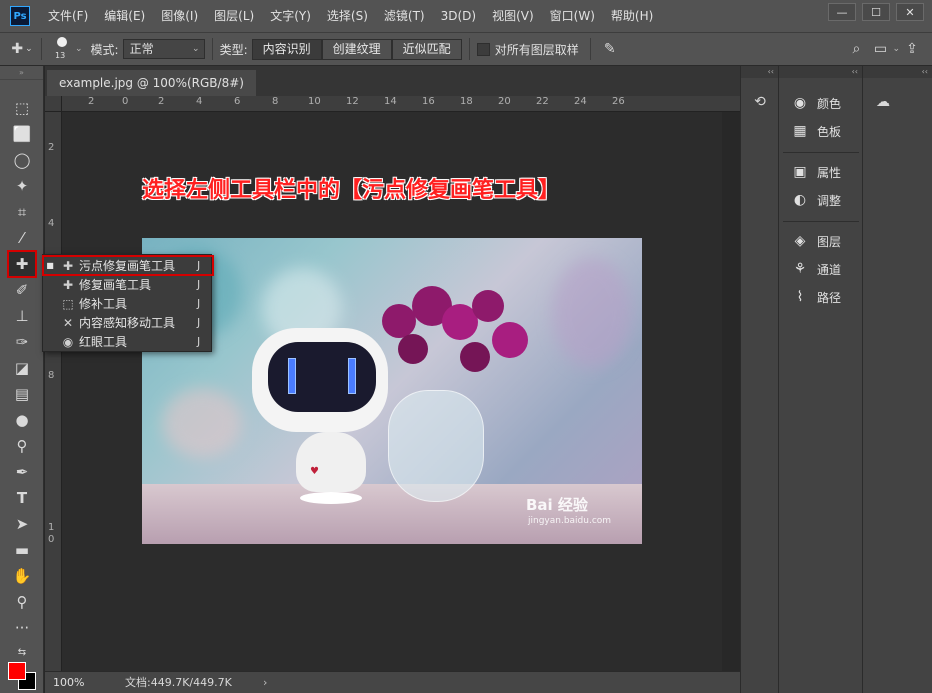 The height and width of the screenshot is (693, 932). Describe the element at coordinates (128, 265) in the screenshot. I see `flyout-item-spot-healing: ■ ✚ 污点修复画笔工具 J` at that location.